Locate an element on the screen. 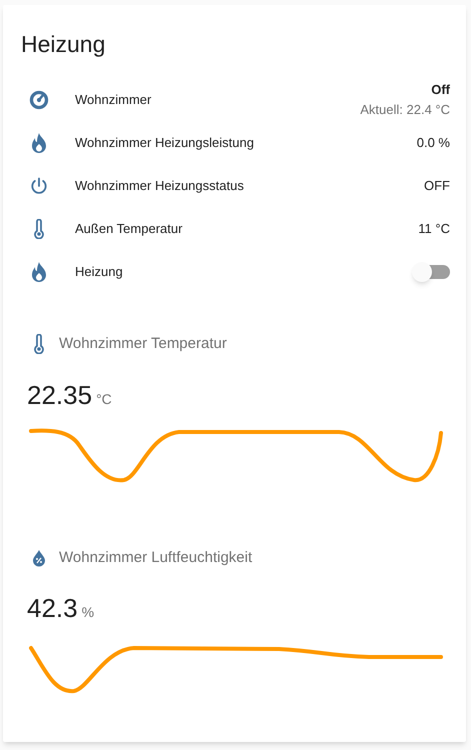 Image resolution: width=471 pixels, height=750 pixels. entity-name: Heizung is located at coordinates (99, 271).